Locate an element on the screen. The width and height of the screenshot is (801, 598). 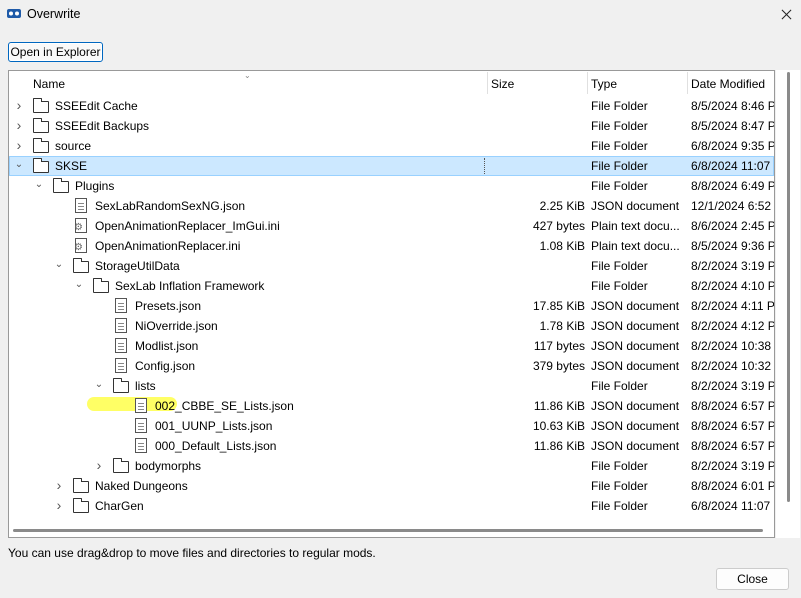
item-size: 117 bytes is located at coordinates (559, 346).